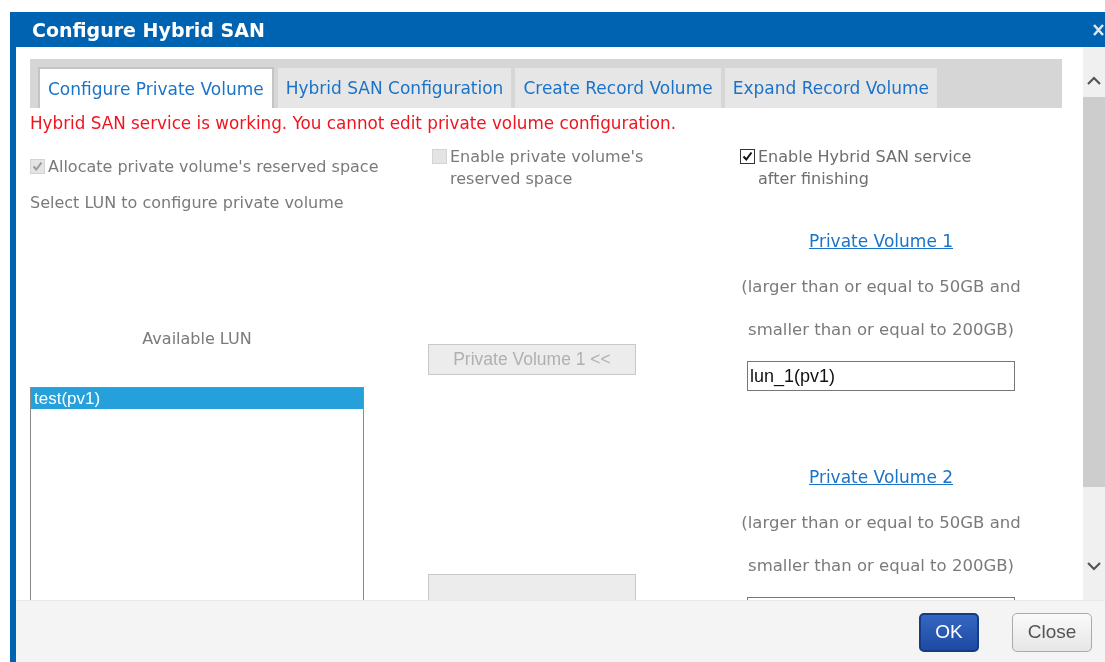 The height and width of the screenshot is (662, 1105). Describe the element at coordinates (547, 168) in the screenshot. I see `checkbox-label: Enable private volume's reserved space` at that location.